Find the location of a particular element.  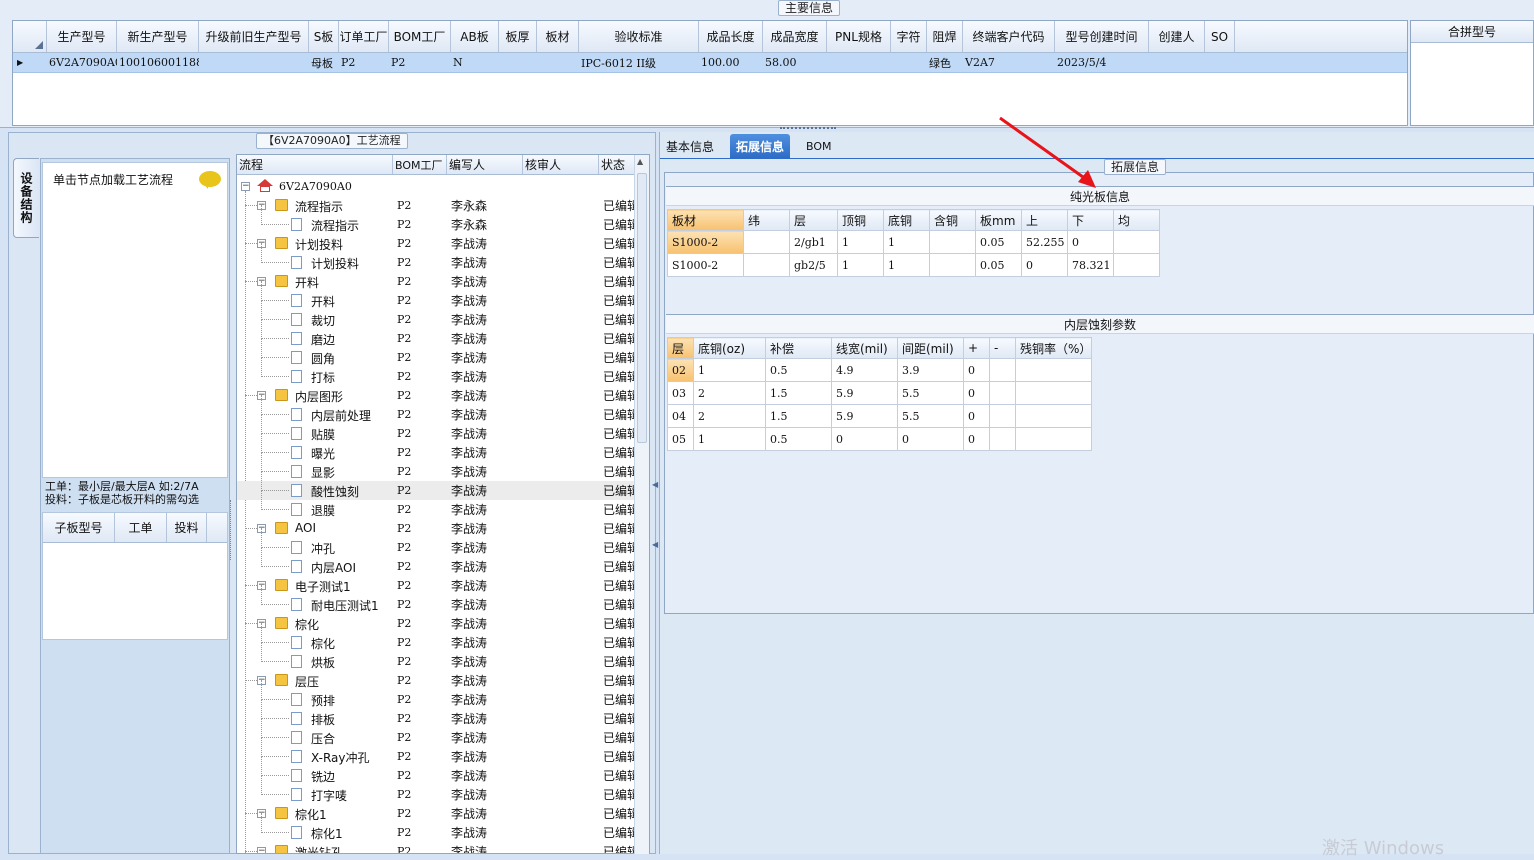

main-col-header: 字符 is located at coordinates (909, 36).